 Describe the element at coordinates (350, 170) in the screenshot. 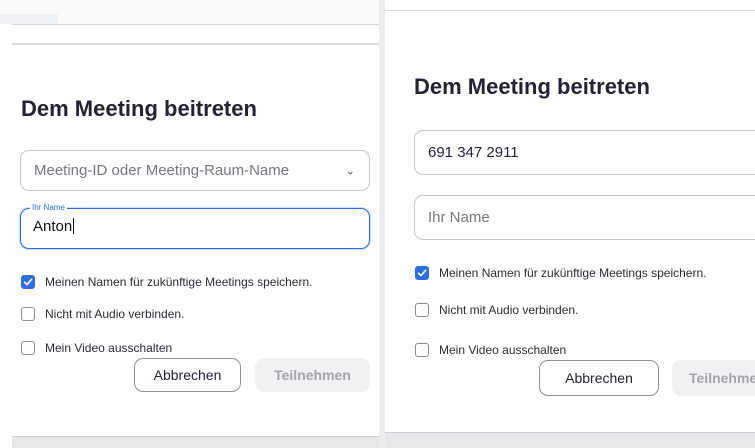

I see `chevron-down-icon: ⌄` at that location.